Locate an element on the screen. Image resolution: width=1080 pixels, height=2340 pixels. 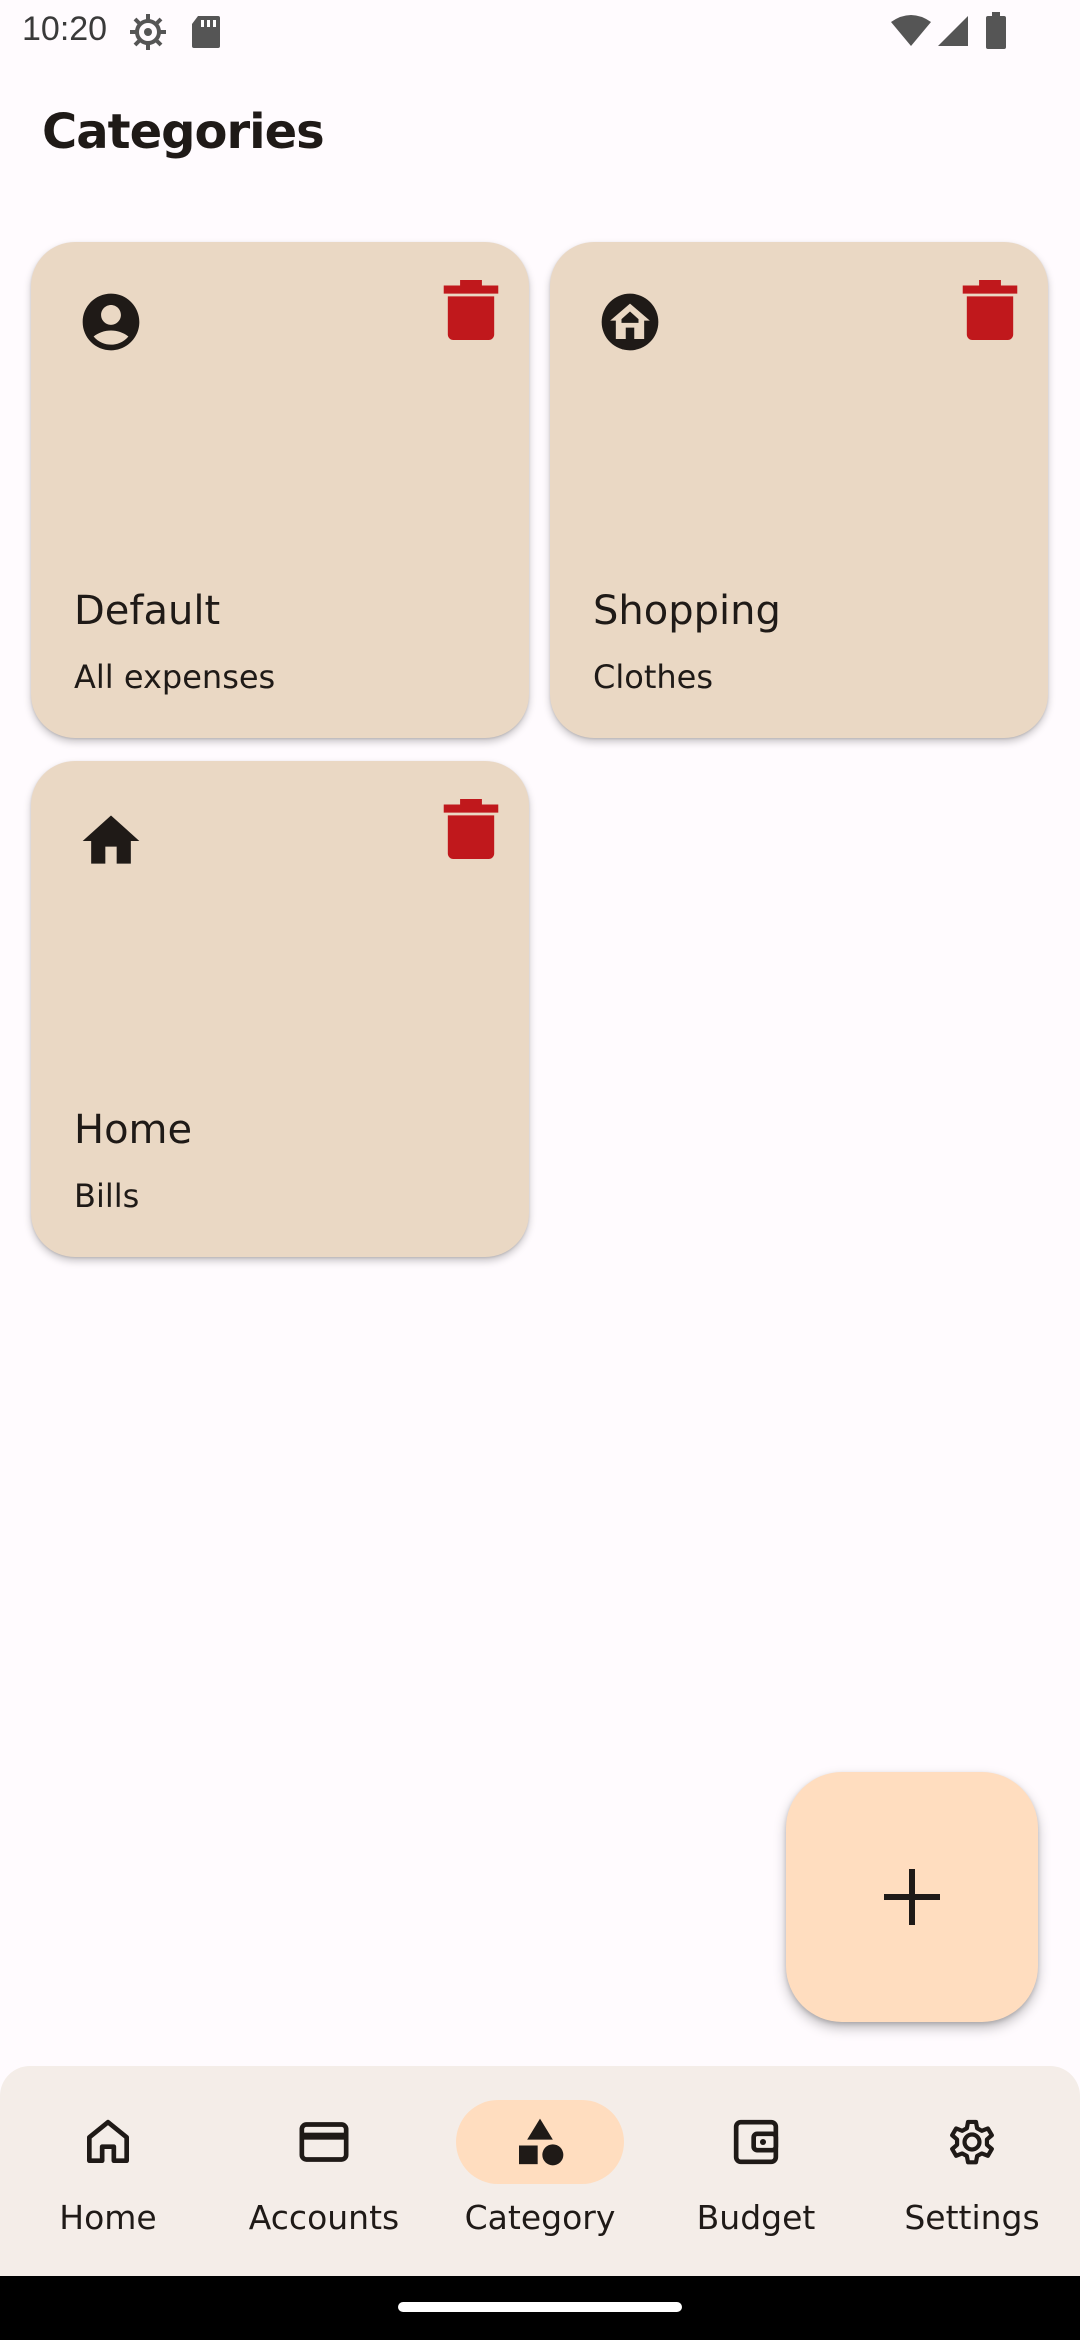
nav-item-home: Home is located at coordinates (108, 2171).